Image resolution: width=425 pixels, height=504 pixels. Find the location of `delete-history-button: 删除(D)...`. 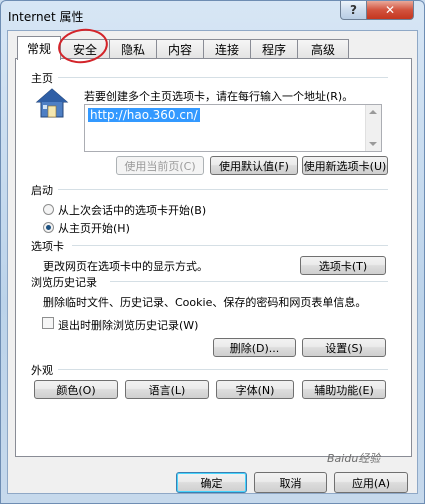

delete-history-button: 删除(D)... is located at coordinates (254, 347).